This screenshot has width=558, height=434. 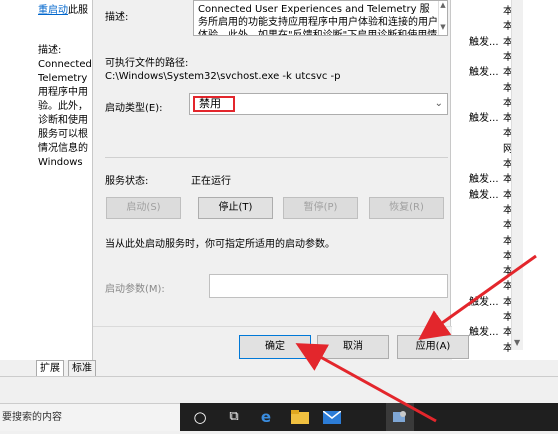 I want to click on scroll-up-icon: ▲, so click(x=443, y=5).